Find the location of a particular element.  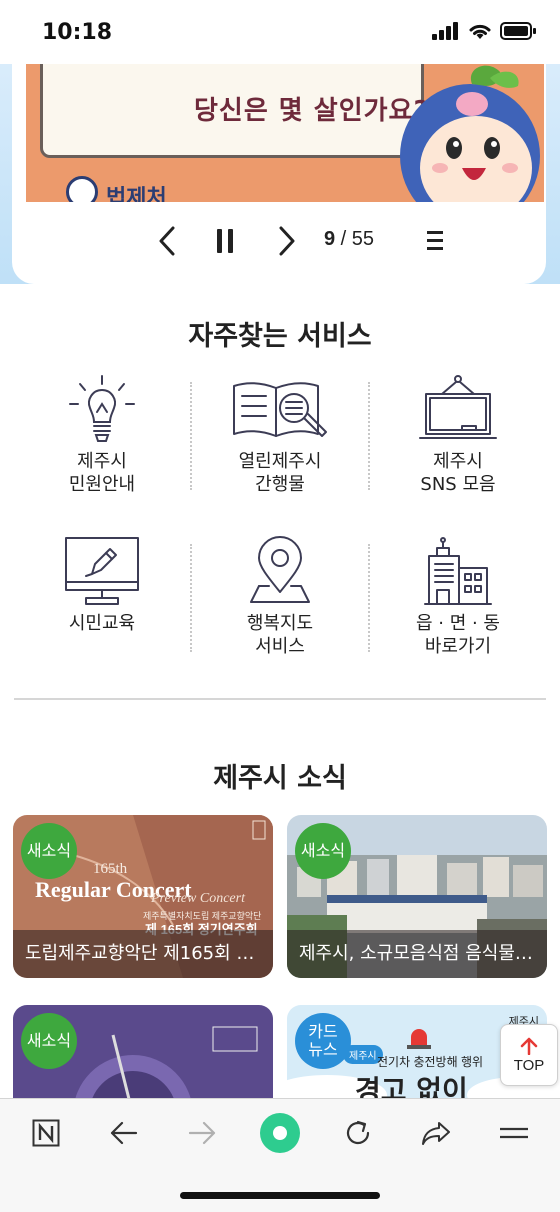

lightbulb-icon is located at coordinates (102, 408).